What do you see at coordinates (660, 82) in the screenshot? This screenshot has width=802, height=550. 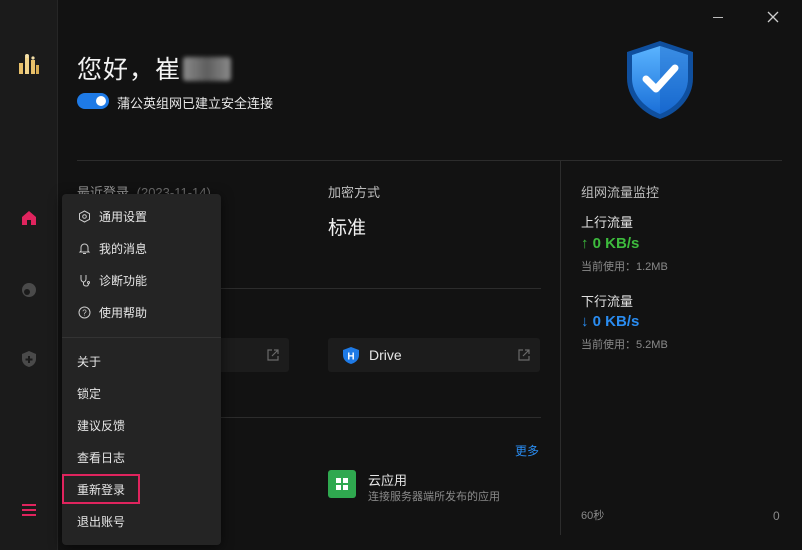 I see `security-shield-icon` at bounding box center [660, 82].